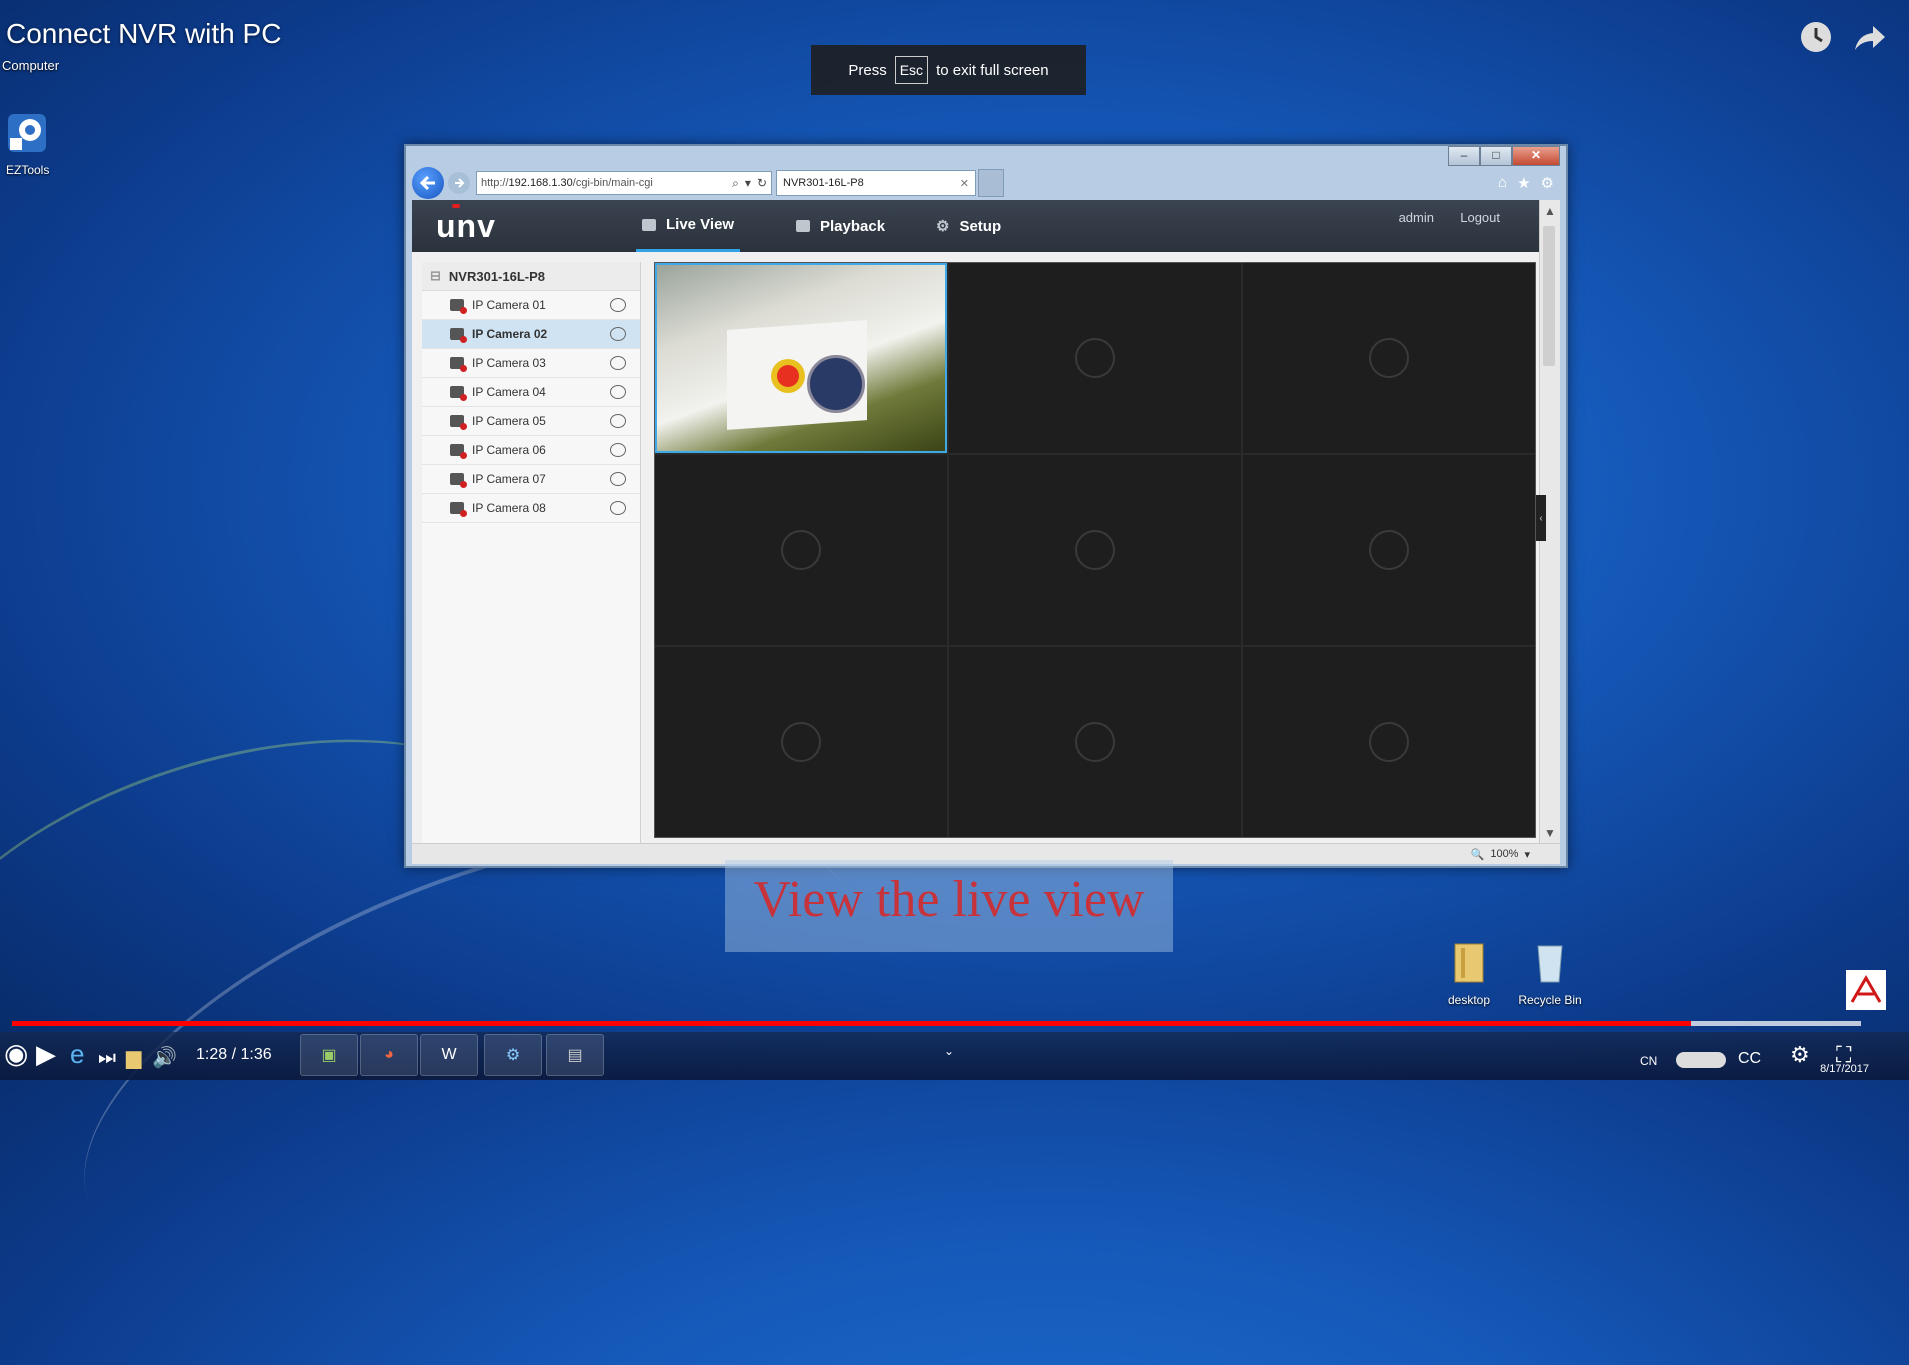 This screenshot has width=1909, height=1365. Describe the element at coordinates (1749, 1059) in the screenshot. I see `subtitles-icon: CC` at that location.